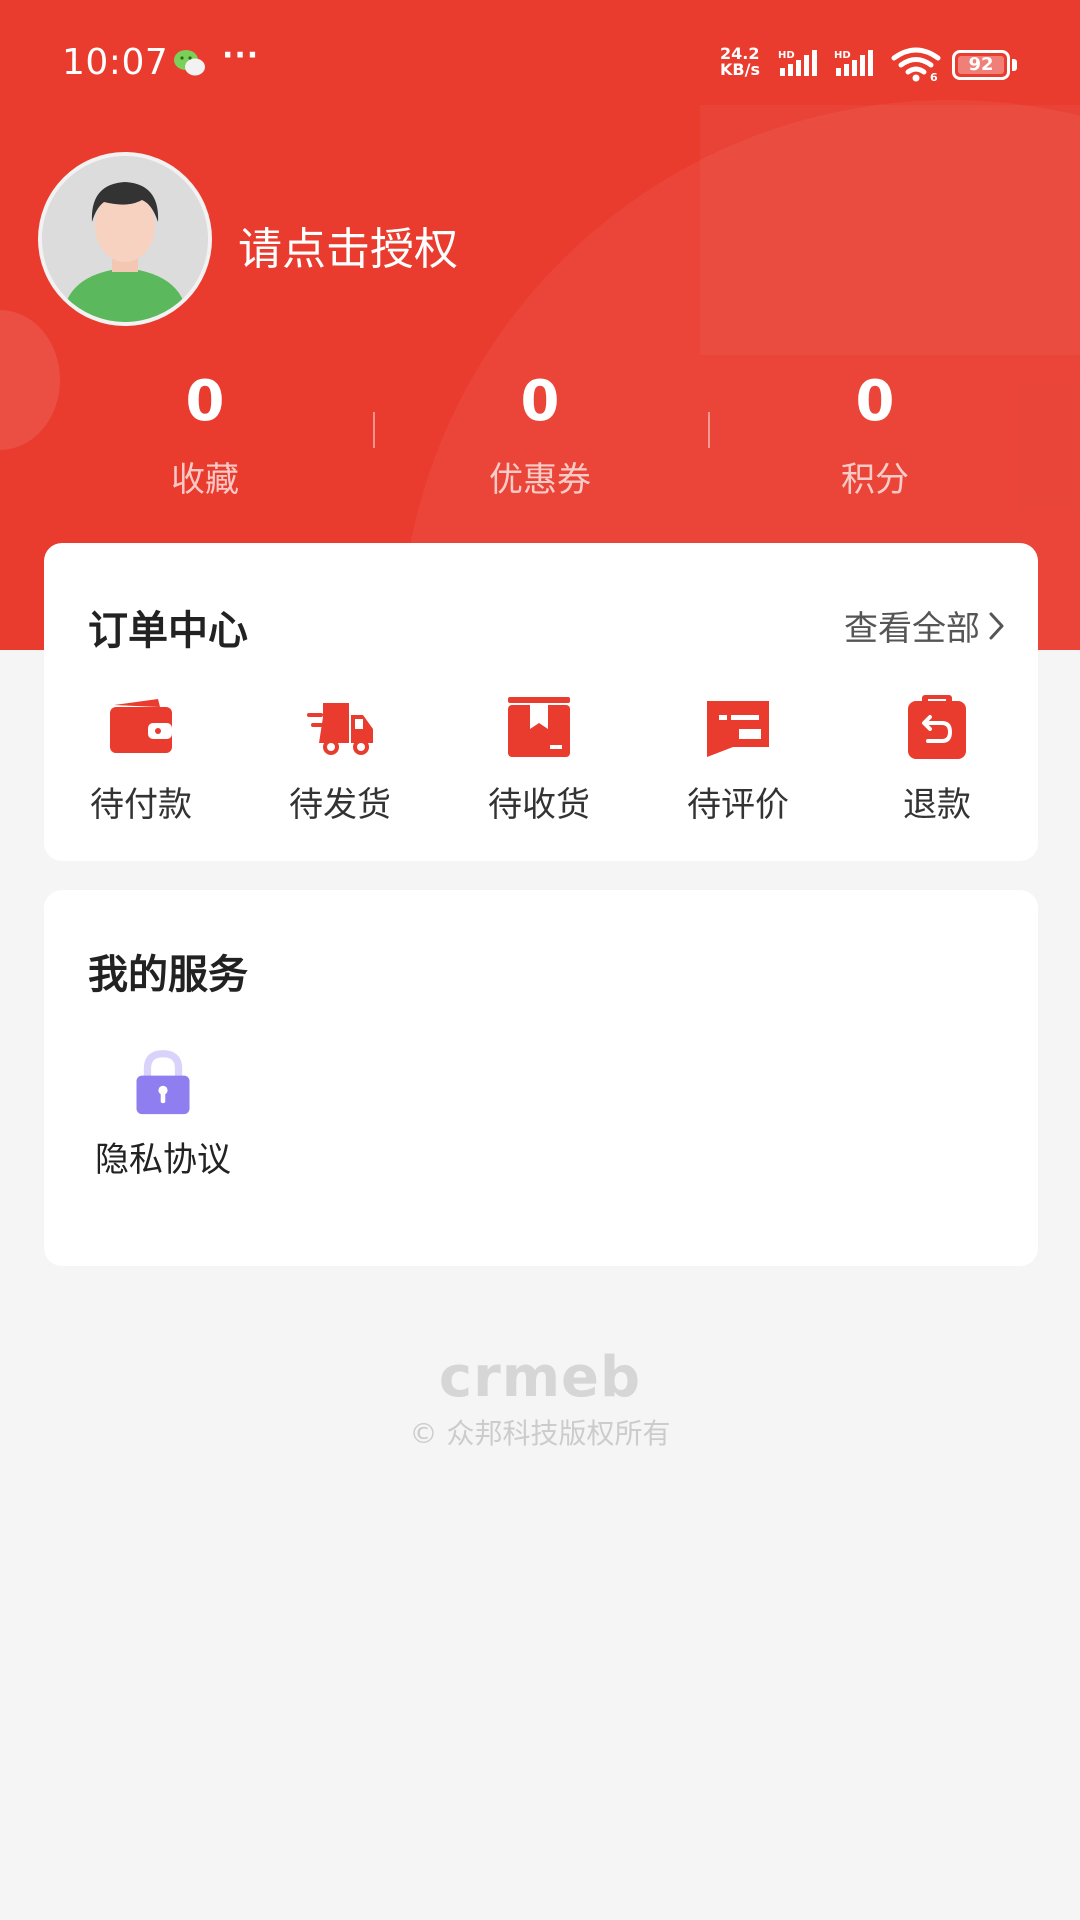 The width and height of the screenshot is (1080, 1920). I want to click on comment-icon, so click(738, 729).